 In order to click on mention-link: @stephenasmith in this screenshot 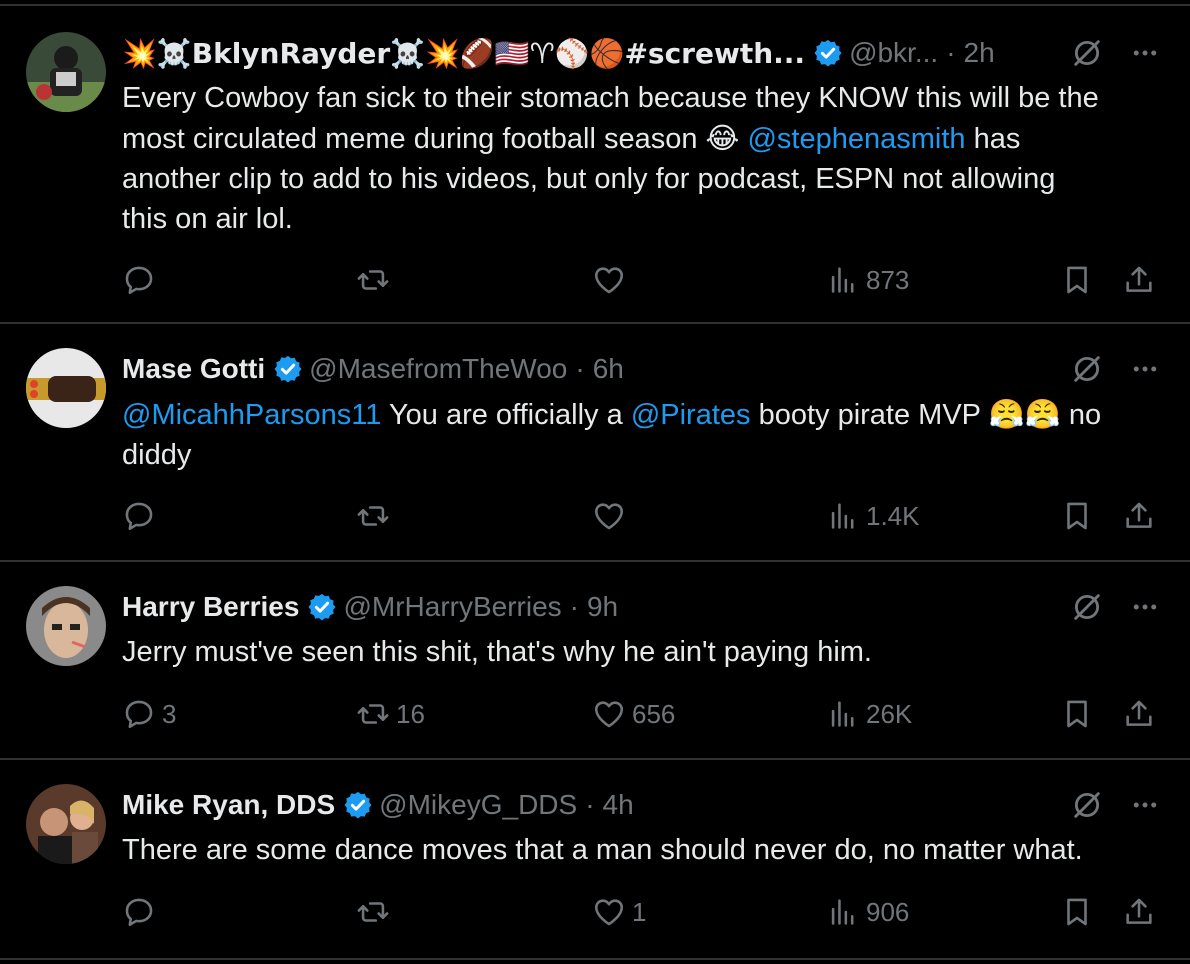, I will do `click(856, 139)`.